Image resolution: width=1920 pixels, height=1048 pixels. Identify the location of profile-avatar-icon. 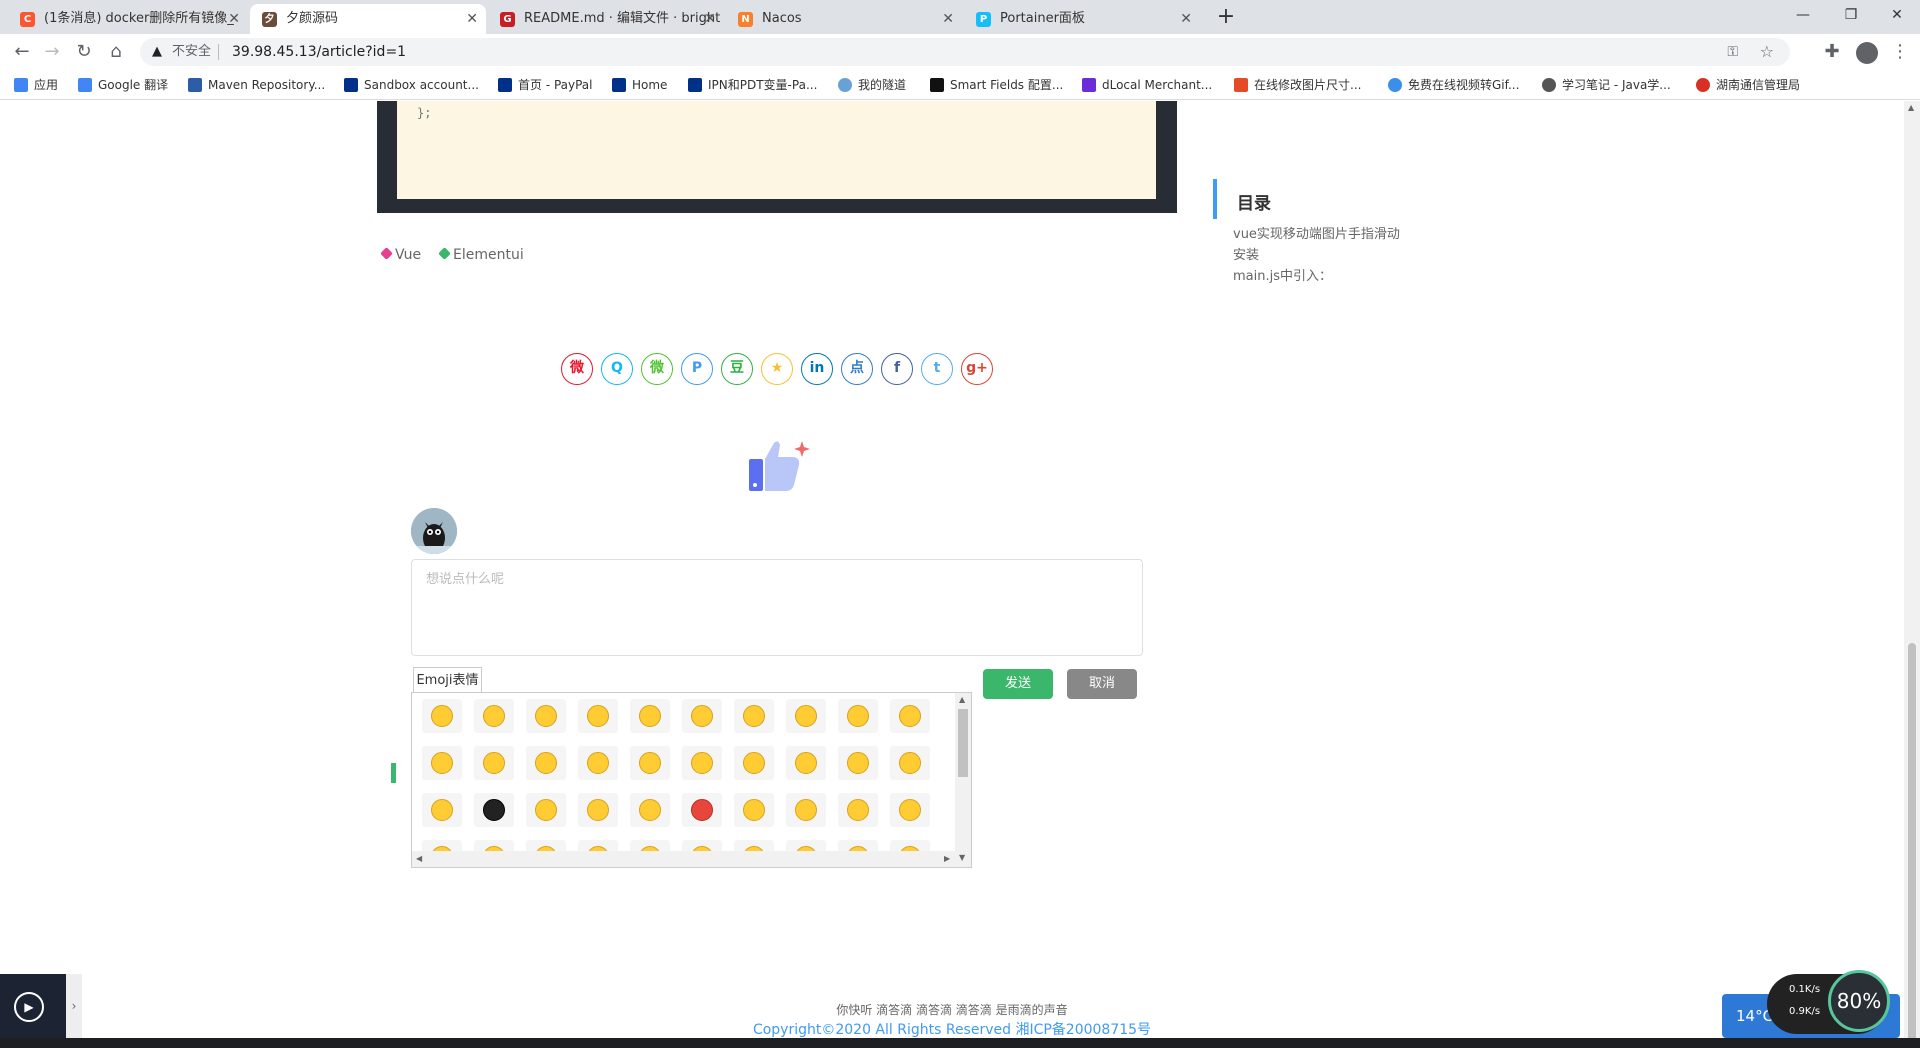
(1867, 53).